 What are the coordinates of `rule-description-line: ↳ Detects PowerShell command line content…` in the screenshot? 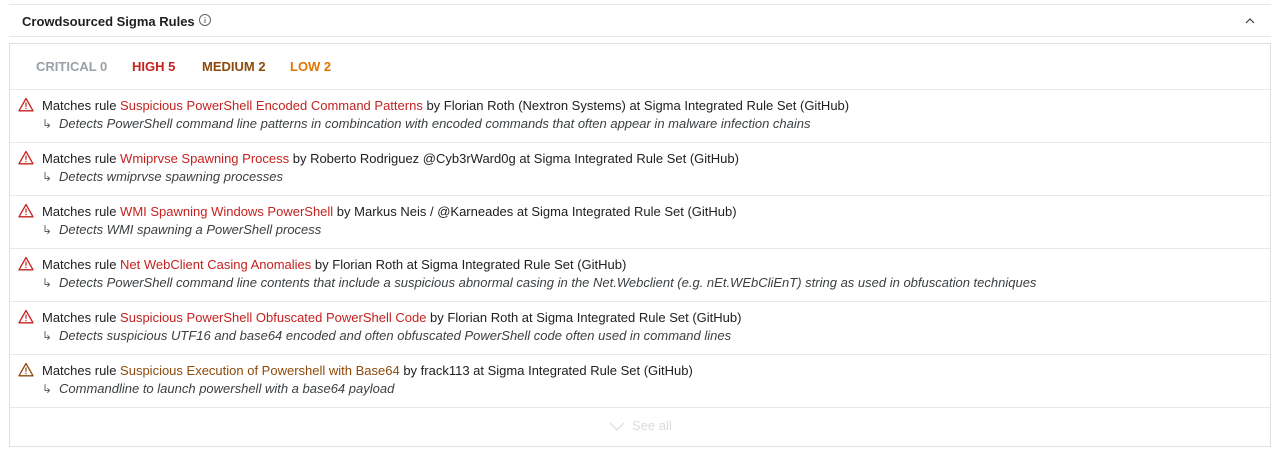 It's located at (539, 282).